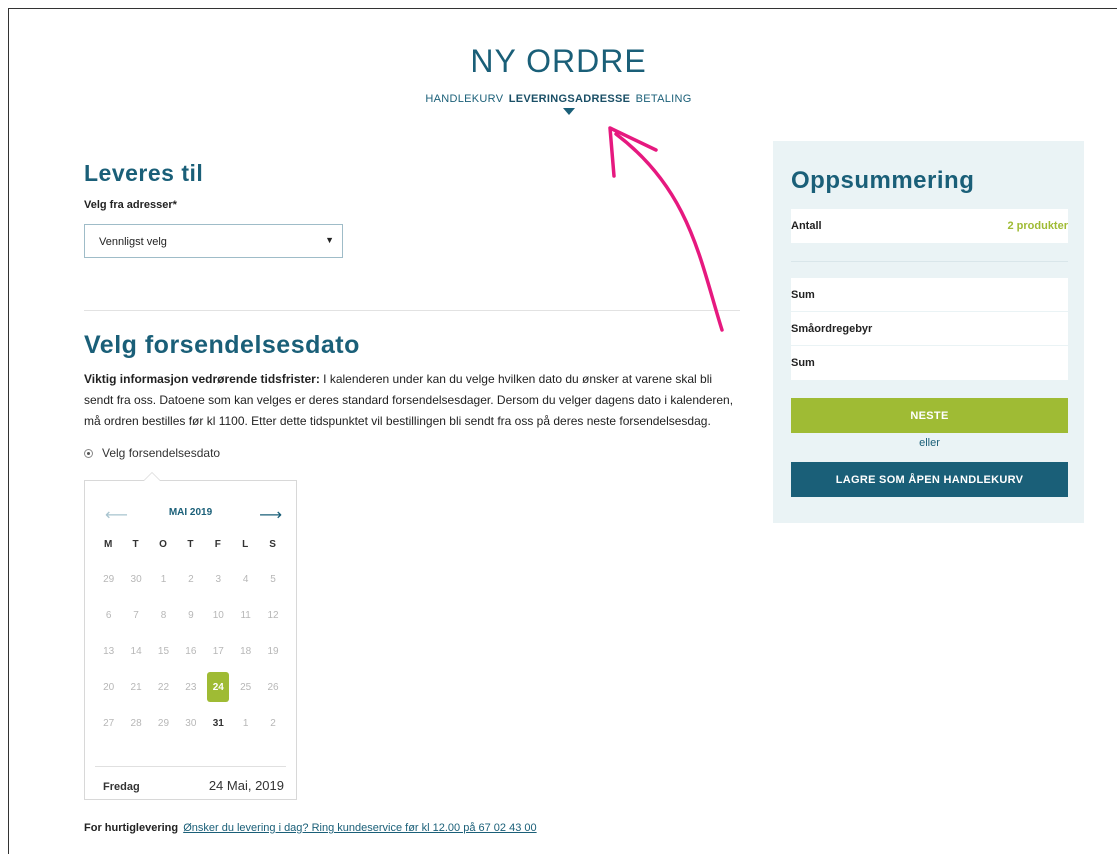 Image resolution: width=1117 pixels, height=854 pixels. Describe the element at coordinates (190, 779) in the screenshot. I see `calendar-footer: Fredag 24 Mai, 2019` at that location.